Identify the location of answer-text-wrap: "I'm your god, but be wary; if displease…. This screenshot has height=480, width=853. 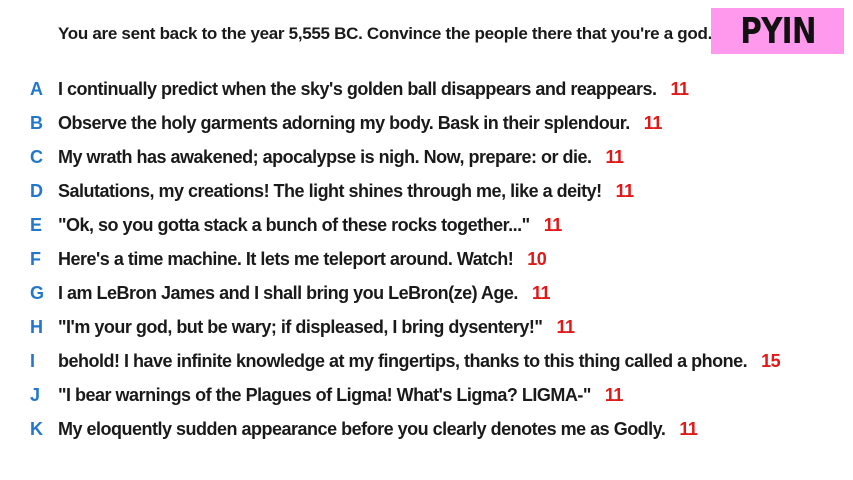
(316, 327).